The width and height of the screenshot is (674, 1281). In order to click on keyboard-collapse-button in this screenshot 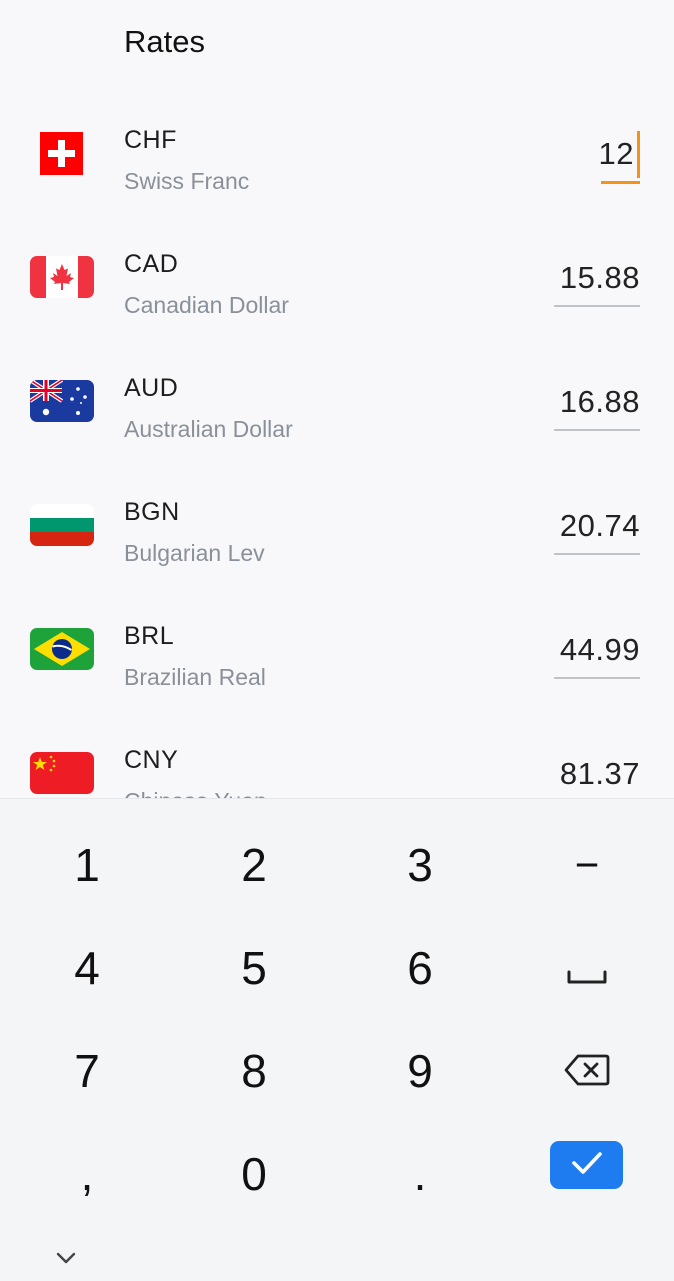, I will do `click(66, 1260)`.